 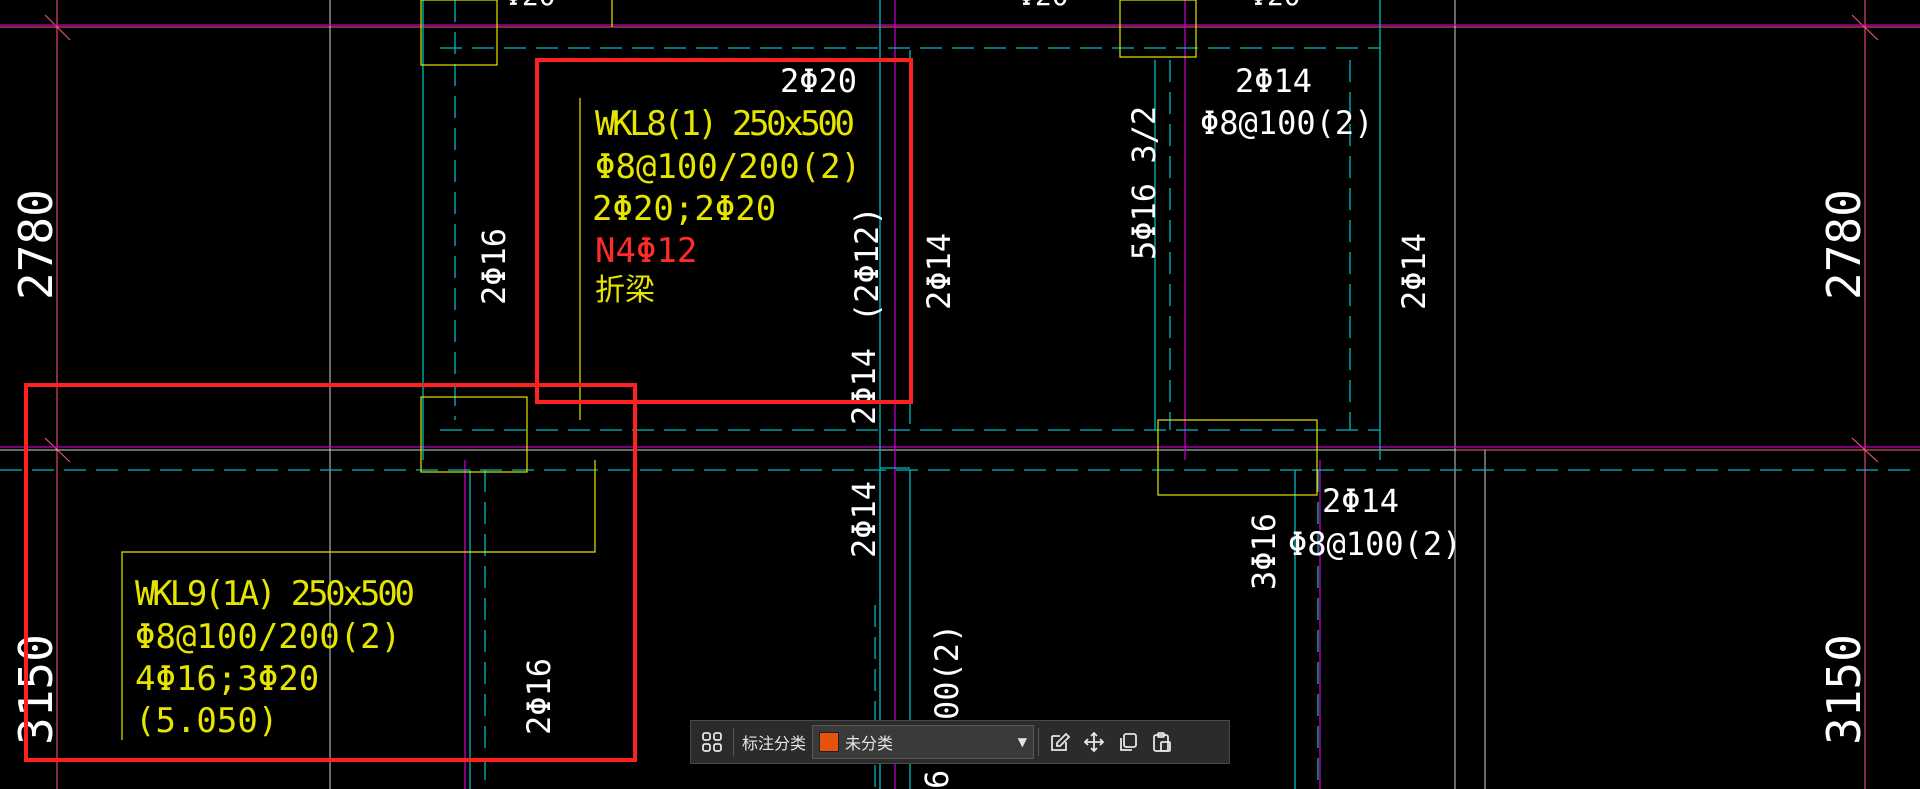 I want to click on annotation-toolbar: 标注分类 未分类 ▼, so click(x=960, y=742).